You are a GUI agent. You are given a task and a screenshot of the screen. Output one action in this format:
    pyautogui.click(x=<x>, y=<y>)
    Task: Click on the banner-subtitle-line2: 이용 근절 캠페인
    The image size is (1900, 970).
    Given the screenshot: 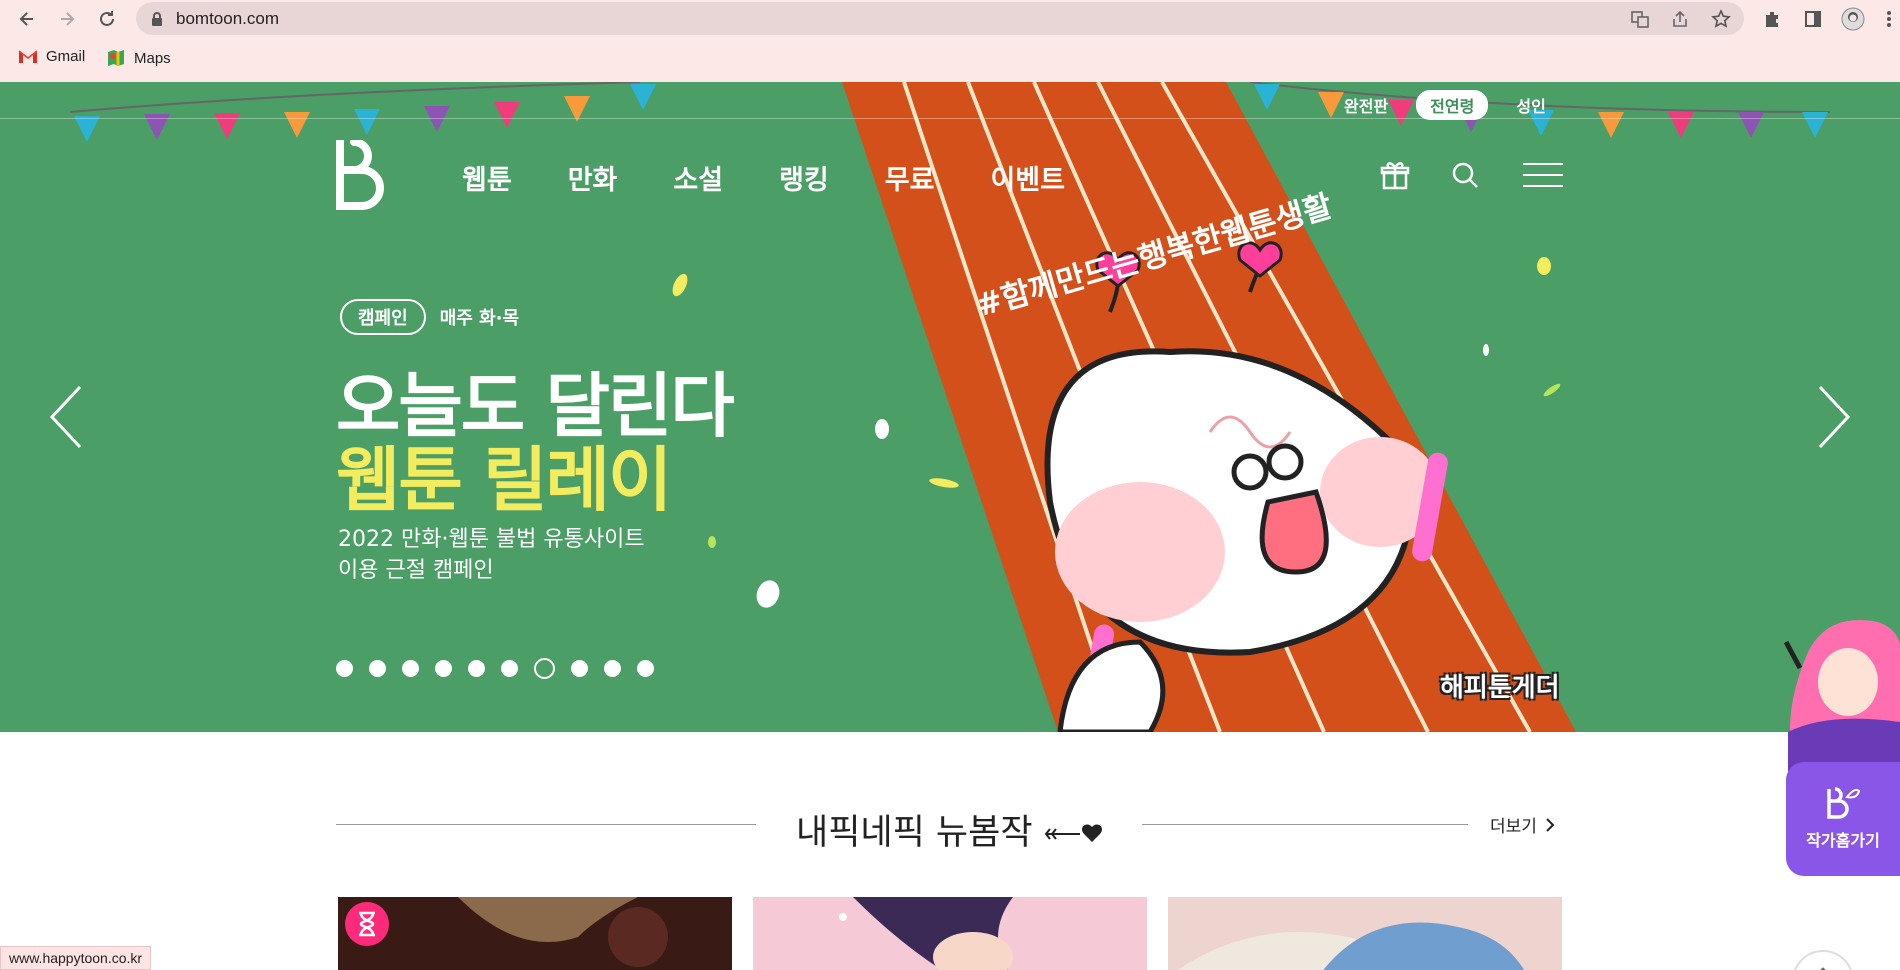 What is the action you would take?
    pyautogui.click(x=416, y=570)
    